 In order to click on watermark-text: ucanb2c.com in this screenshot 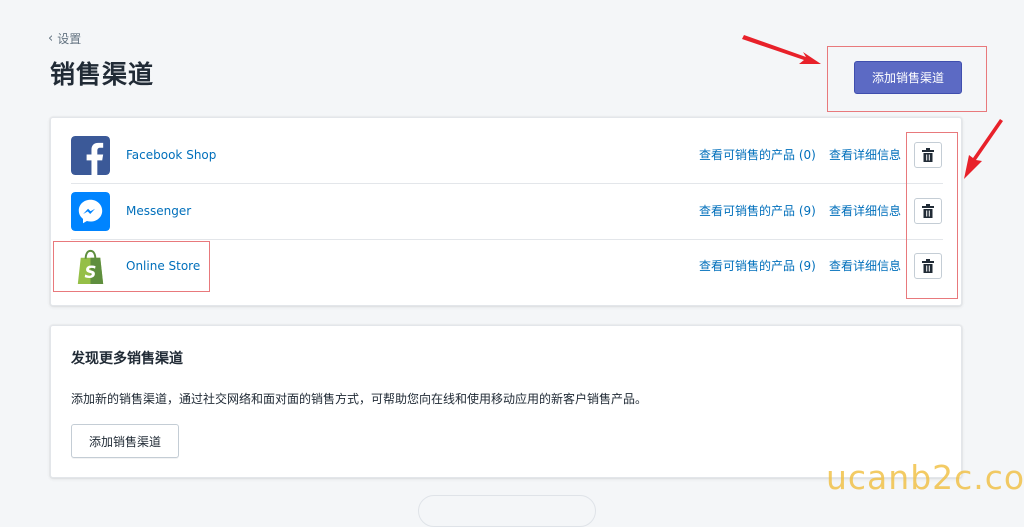, I will do `click(925, 477)`.